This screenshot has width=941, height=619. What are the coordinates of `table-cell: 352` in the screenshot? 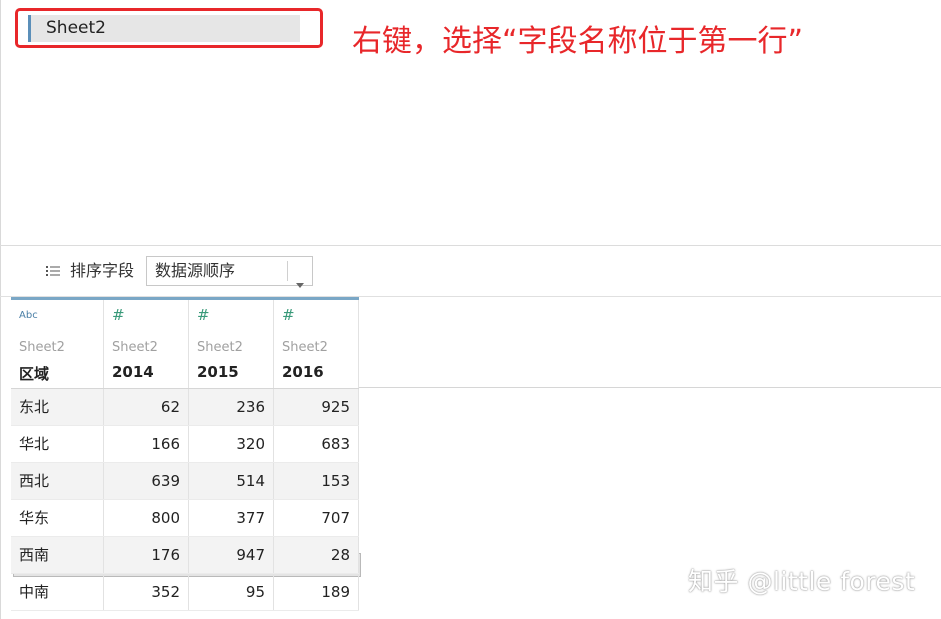 It's located at (146, 592).